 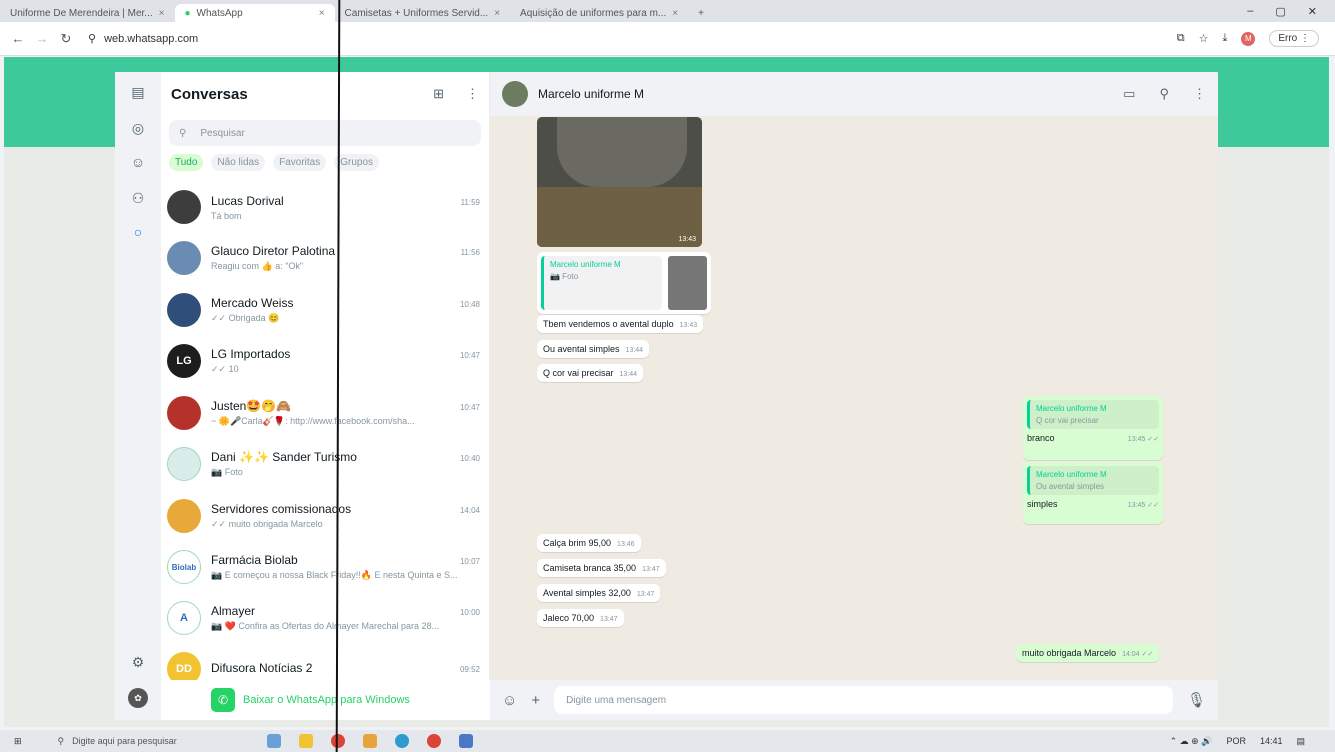 I want to click on download-app-banner: ✆ Baixar o WhatsApp para Windows, so click(x=325, y=700).